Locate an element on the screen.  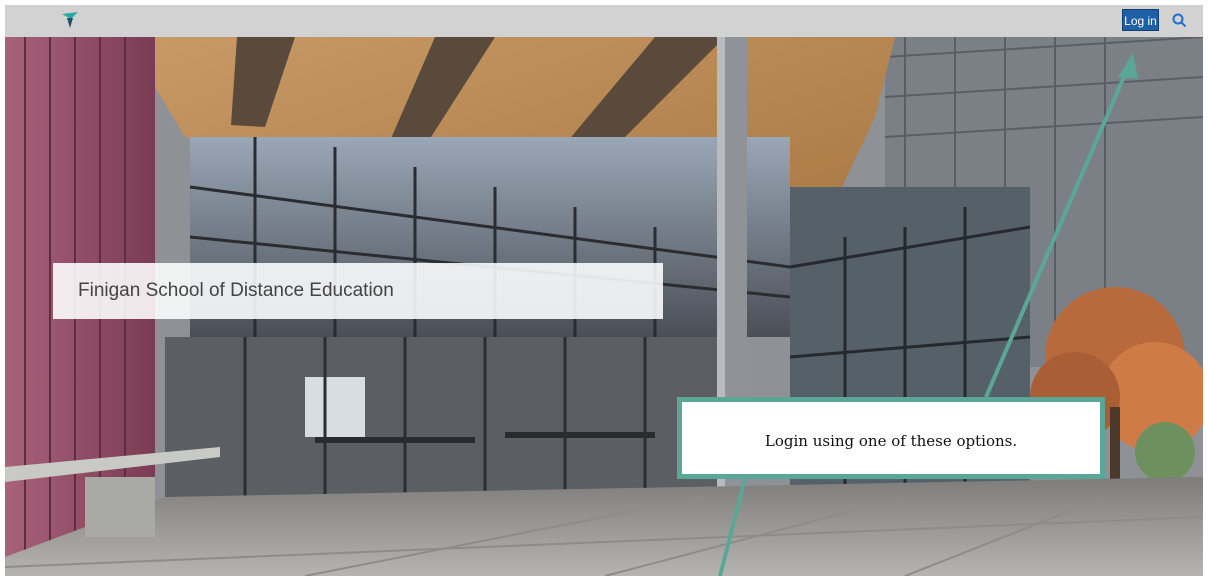
hero-title-box: Finigan School of Distance Education is located at coordinates (358, 291).